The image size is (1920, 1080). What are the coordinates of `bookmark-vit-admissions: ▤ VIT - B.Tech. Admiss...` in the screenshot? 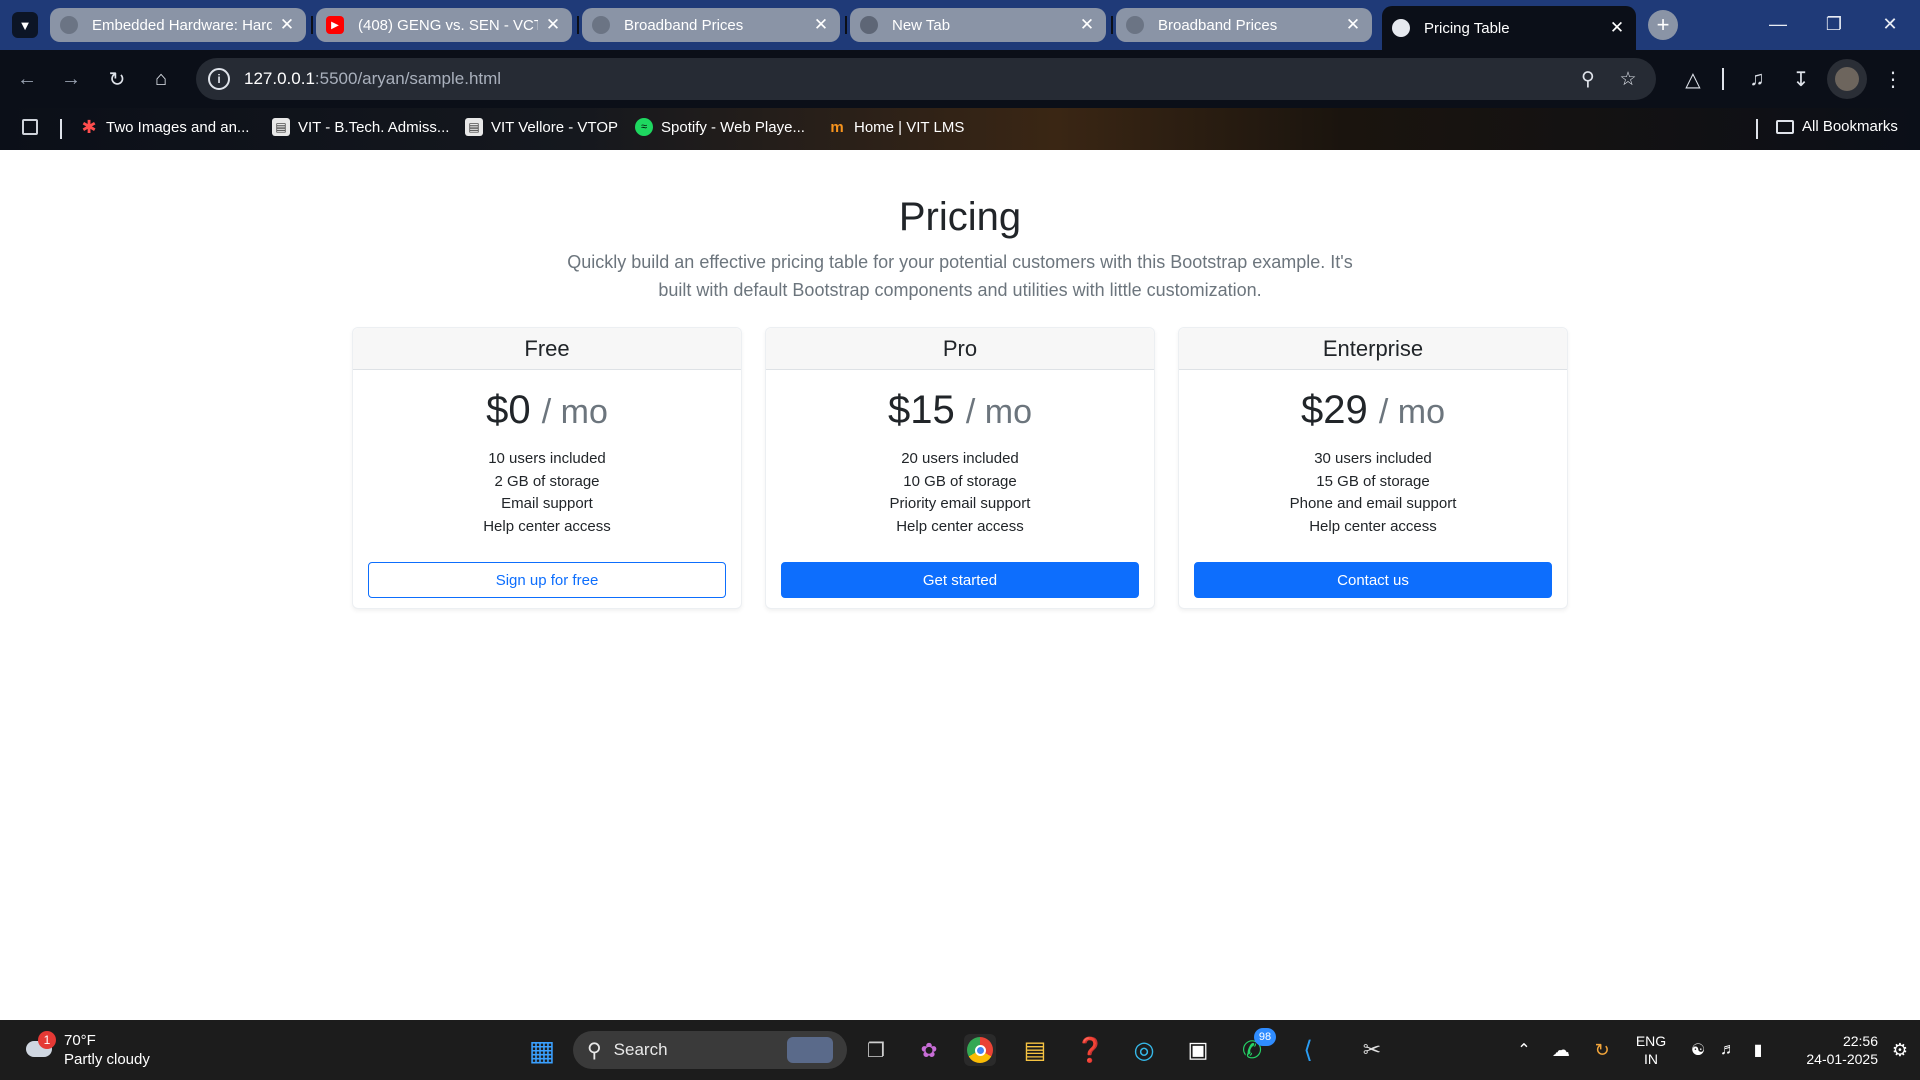 It's located at (360, 127).